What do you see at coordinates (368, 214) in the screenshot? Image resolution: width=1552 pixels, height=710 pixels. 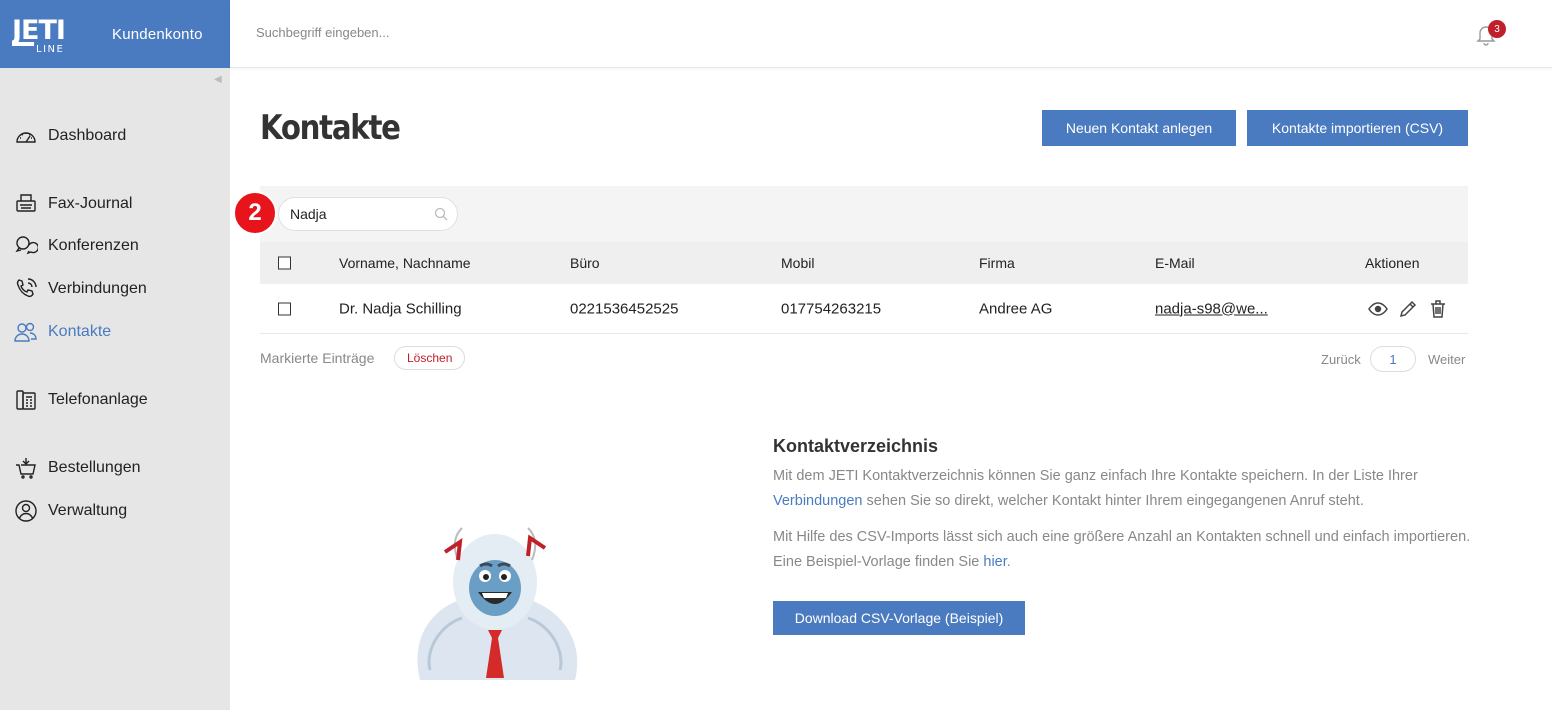 I see `contact-filter-input` at bounding box center [368, 214].